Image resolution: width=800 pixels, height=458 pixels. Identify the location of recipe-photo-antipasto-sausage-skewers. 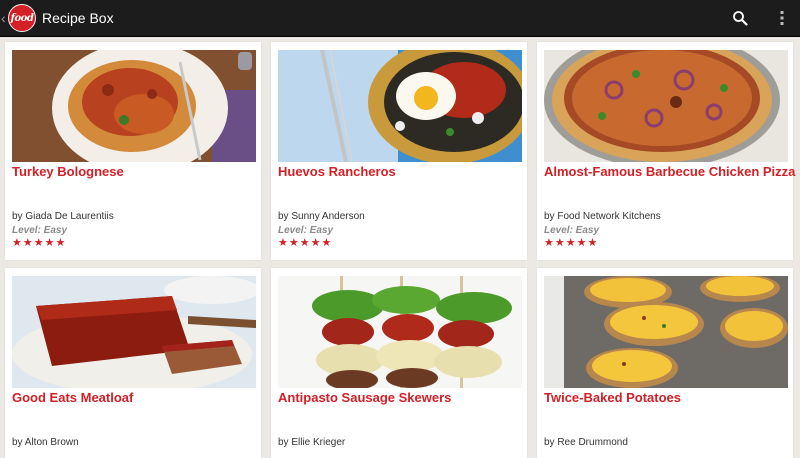
(400, 332).